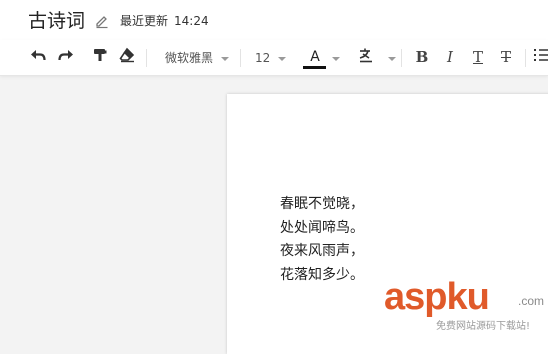 The height and width of the screenshot is (354, 548). I want to click on font-color-chevron-icon, so click(336, 59).